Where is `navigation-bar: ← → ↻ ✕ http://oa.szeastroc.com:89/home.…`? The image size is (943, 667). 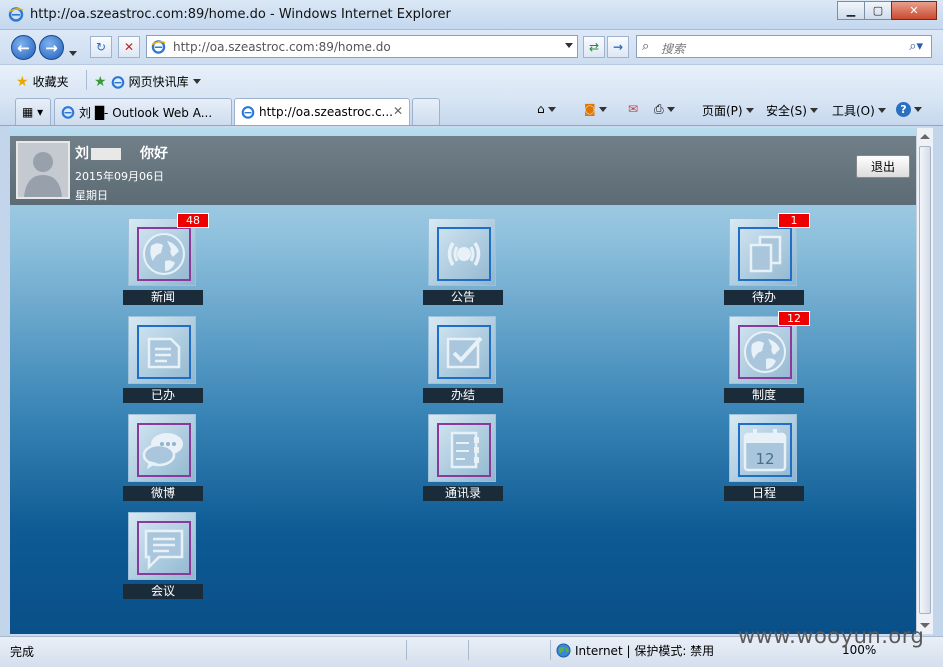
navigation-bar: ← → ↻ ✕ http://oa.szeastroc.com:89/home.… is located at coordinates (471, 47).